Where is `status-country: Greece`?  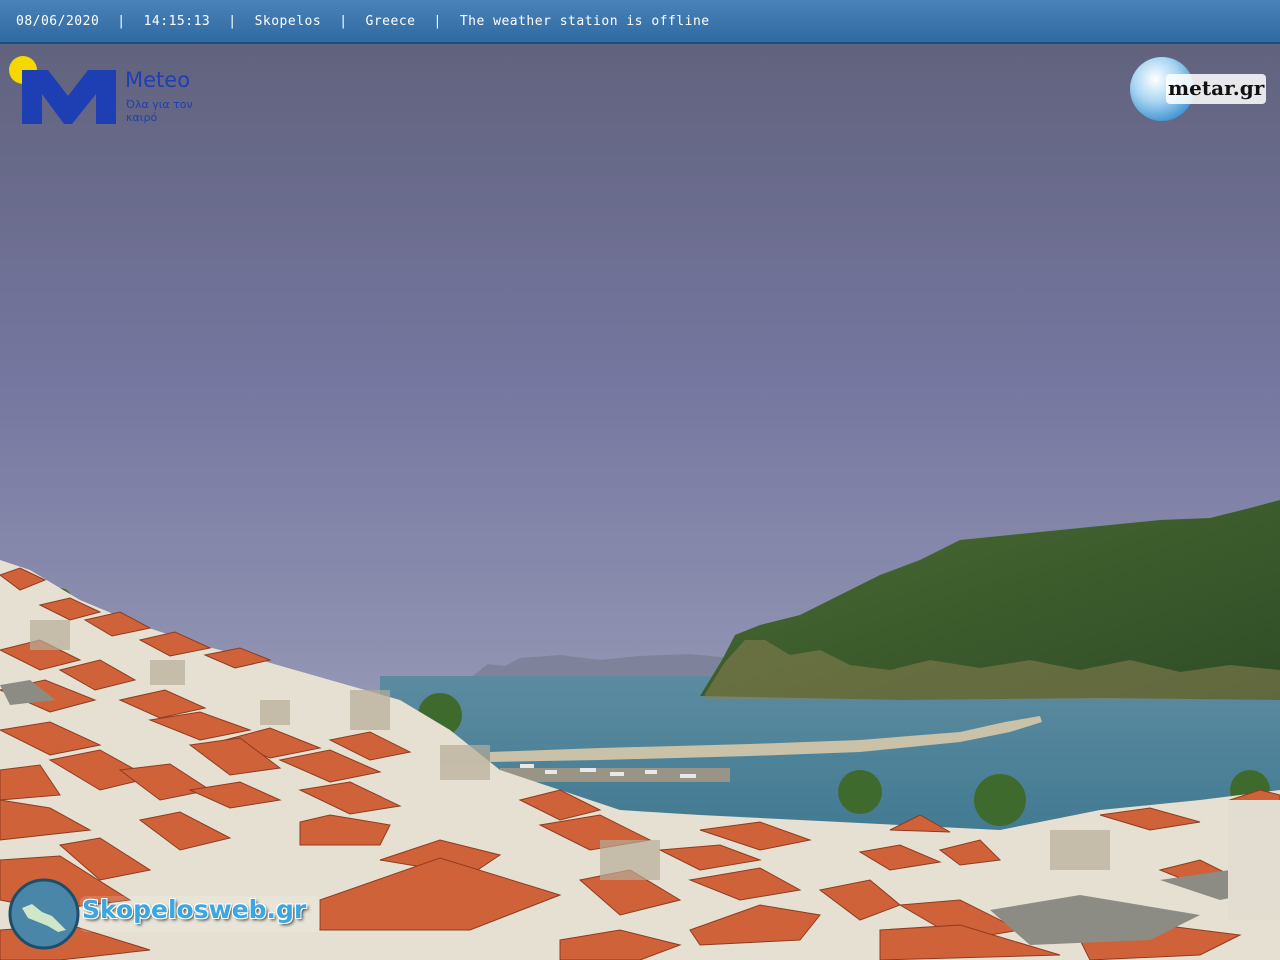 status-country: Greece is located at coordinates (390, 21).